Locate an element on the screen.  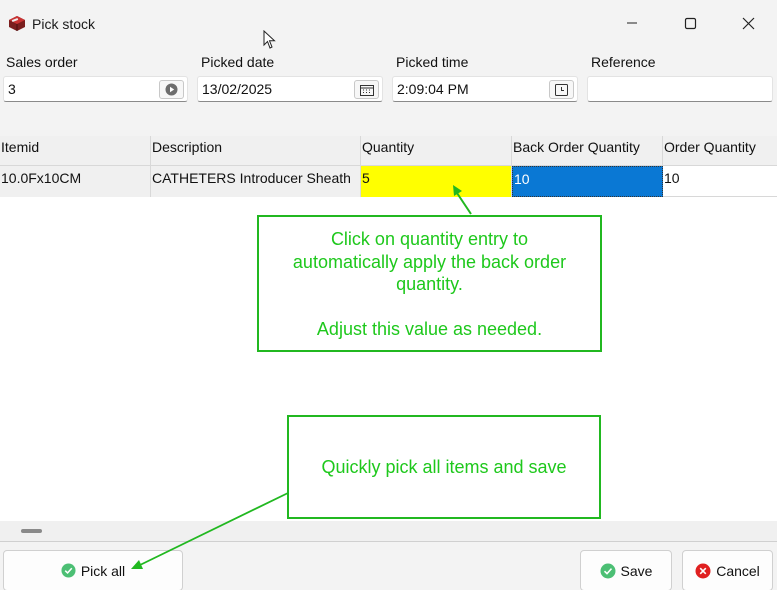
column-header-back-order-quantity: Back Order Quantity is located at coordinates (587, 151).